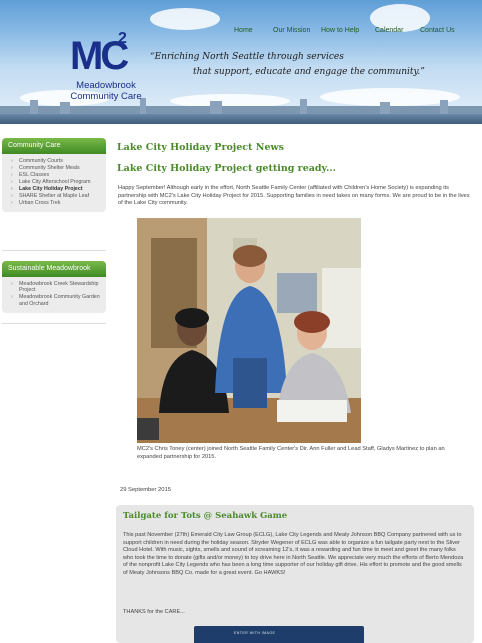  Describe the element at coordinates (145, 490) in the screenshot. I see `post-date: 29 September 2015` at that location.